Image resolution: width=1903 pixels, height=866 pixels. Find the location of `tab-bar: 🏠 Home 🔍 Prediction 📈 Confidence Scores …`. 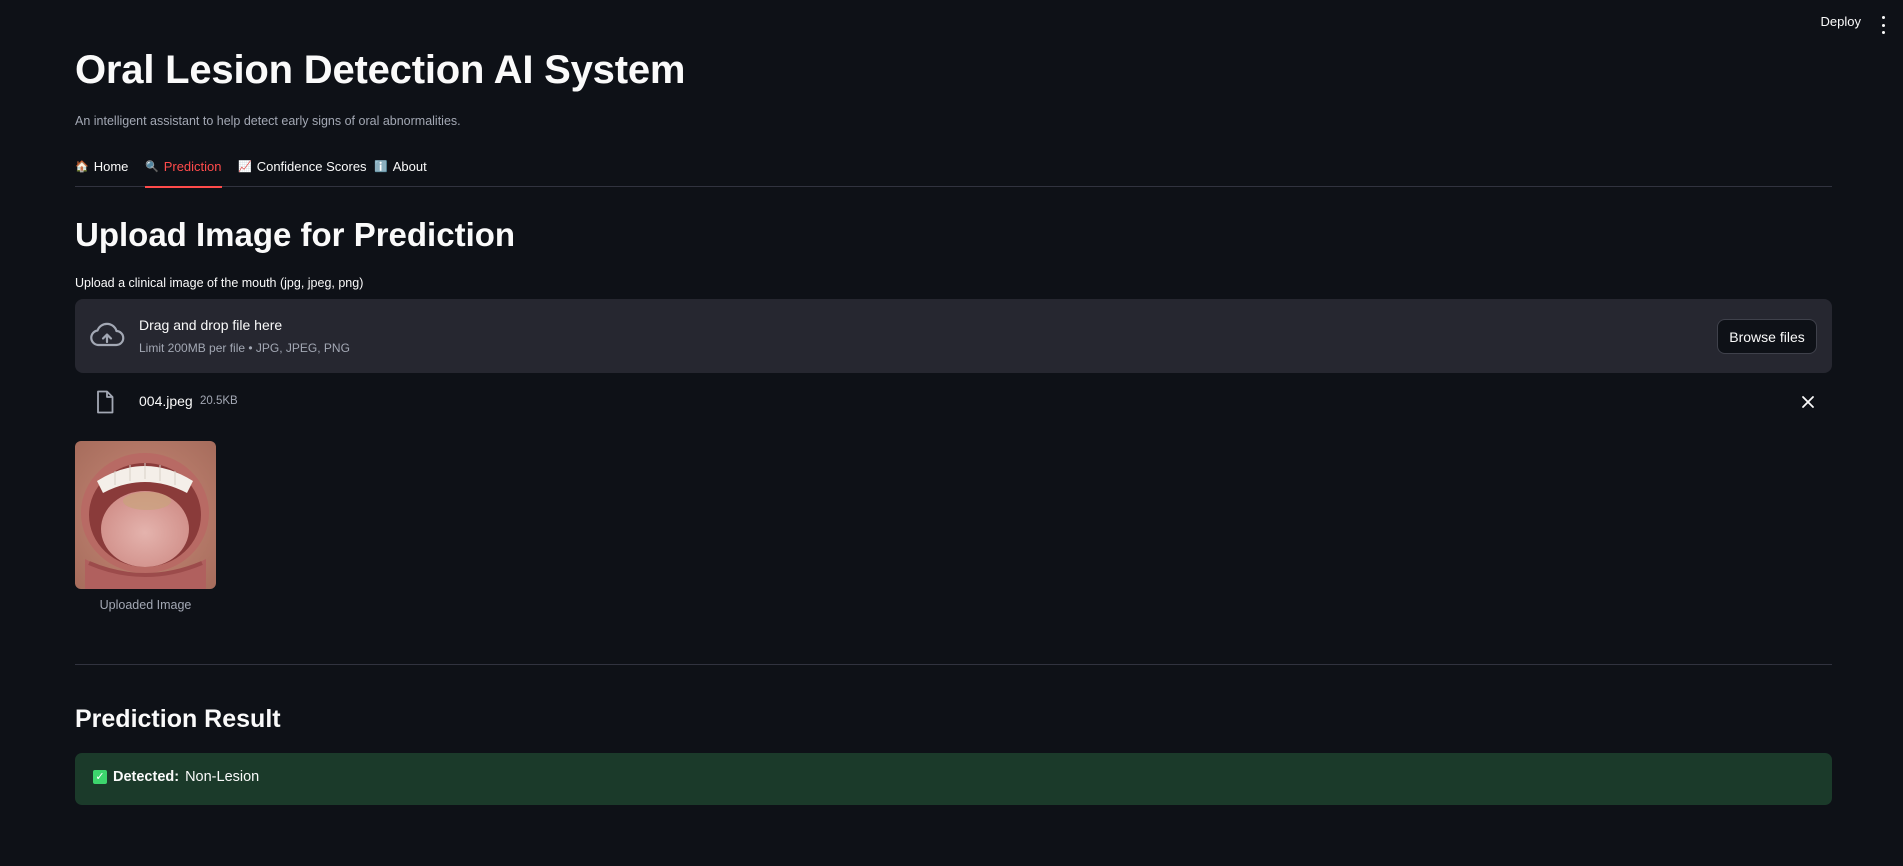

tab-bar: 🏠 Home 🔍 Prediction 📈 Confidence Scores … is located at coordinates (953, 171).